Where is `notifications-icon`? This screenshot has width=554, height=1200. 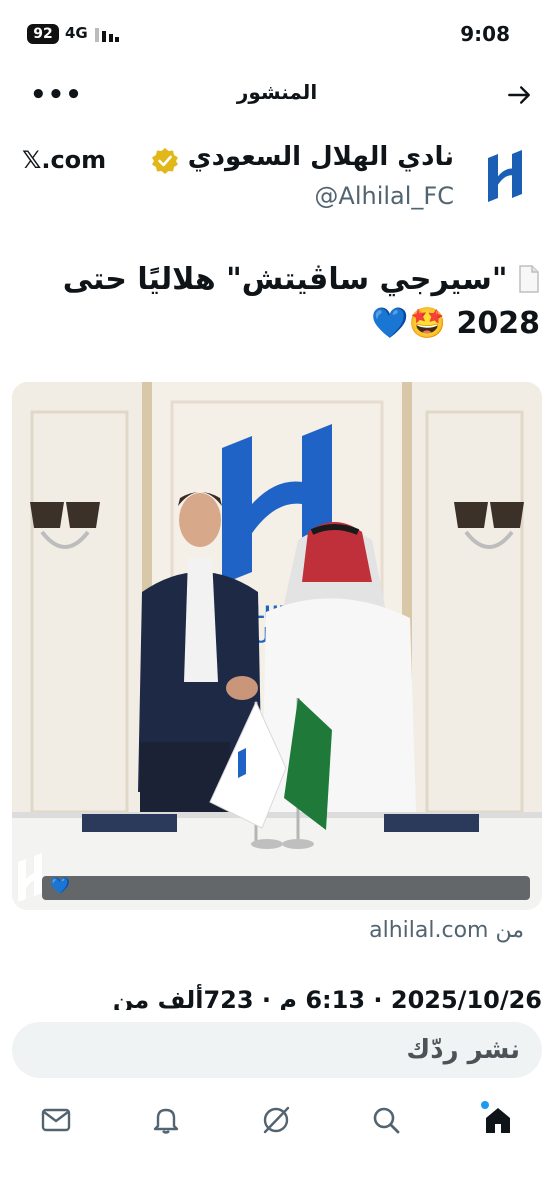
notifications-icon is located at coordinates (166, 1120).